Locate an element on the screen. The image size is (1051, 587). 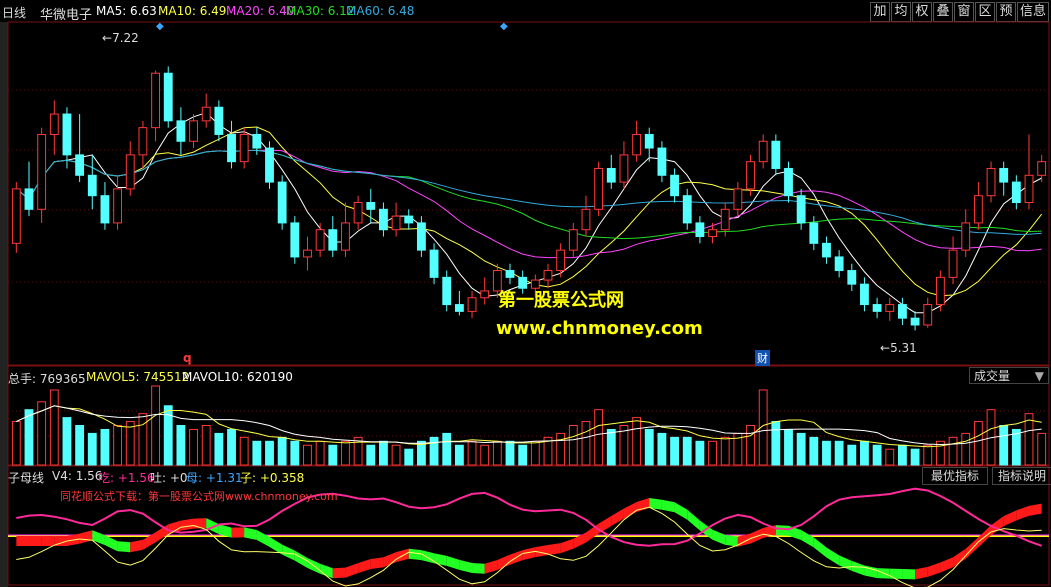
watermark-url: www.chnmoney.com is located at coordinates (599, 328).